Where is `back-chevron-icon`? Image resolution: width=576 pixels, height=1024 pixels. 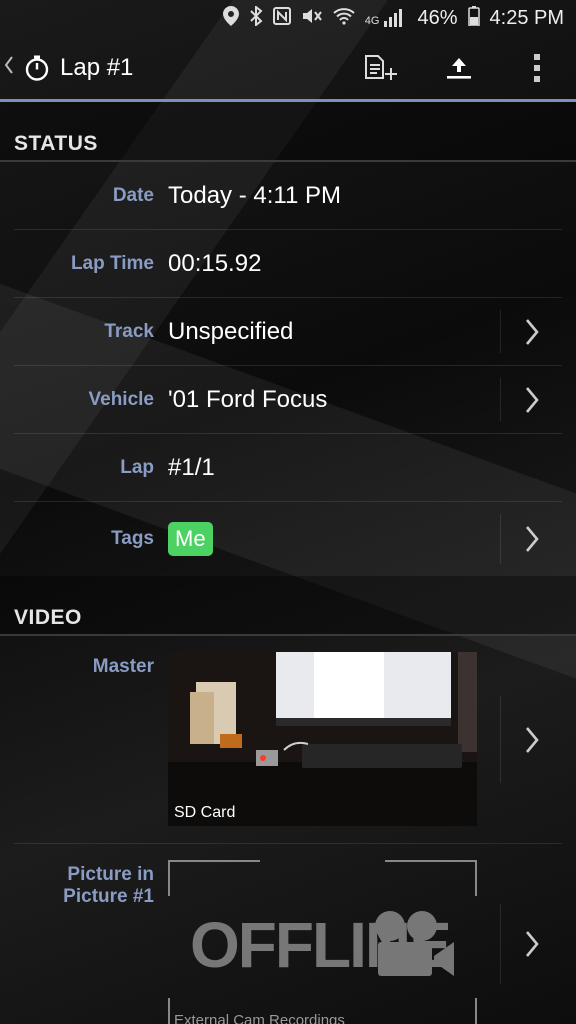
back-chevron-icon is located at coordinates (11, 68).